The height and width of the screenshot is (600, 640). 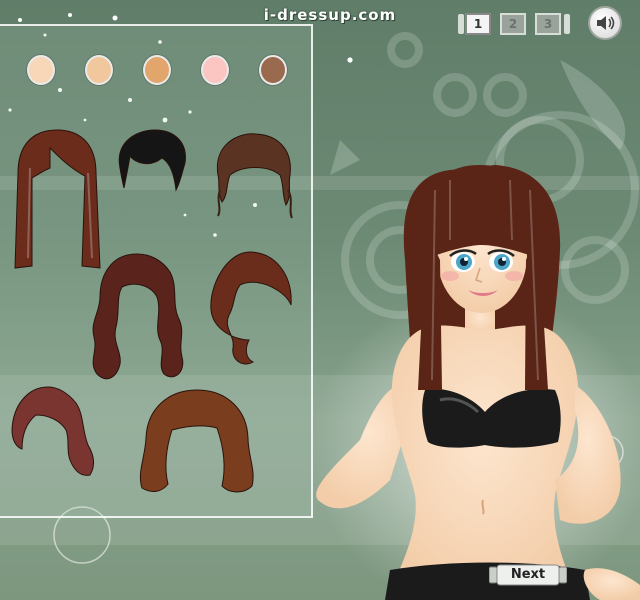 I want to click on hair-updo-curly, so click(x=253, y=175).